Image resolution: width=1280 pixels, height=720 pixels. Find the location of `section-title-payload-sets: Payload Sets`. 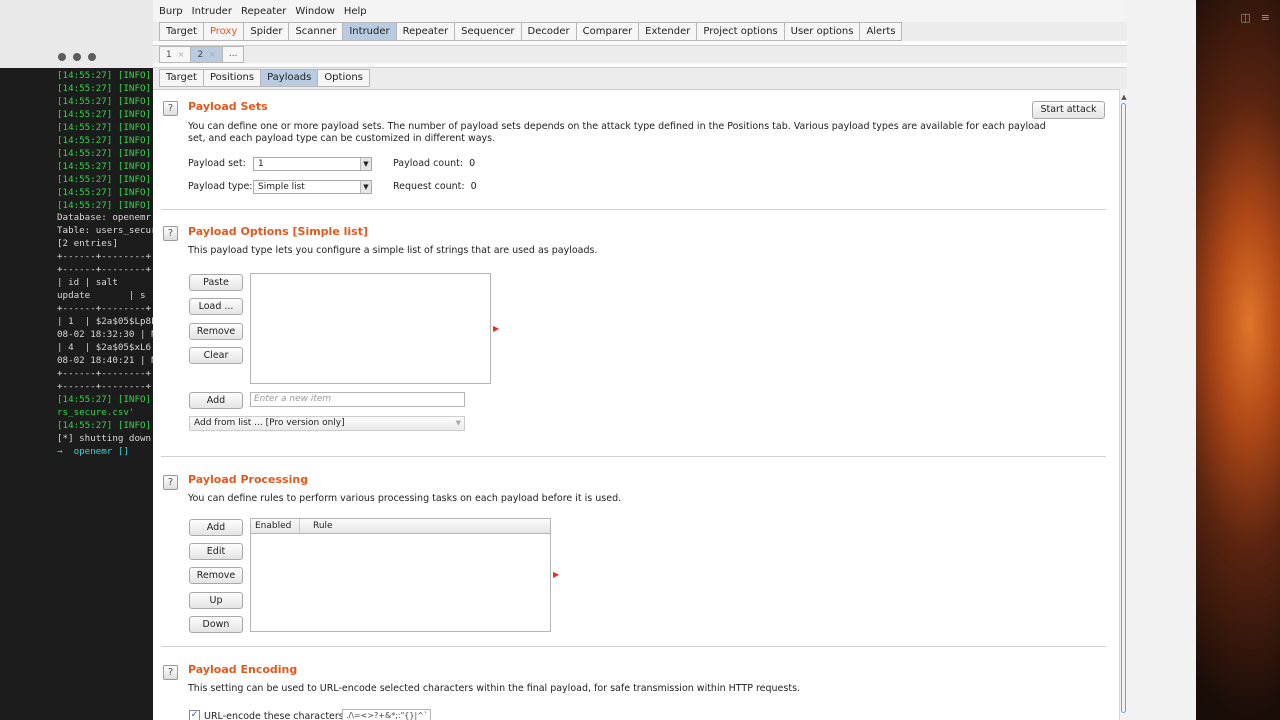

section-title-payload-sets: Payload Sets is located at coordinates (228, 106).